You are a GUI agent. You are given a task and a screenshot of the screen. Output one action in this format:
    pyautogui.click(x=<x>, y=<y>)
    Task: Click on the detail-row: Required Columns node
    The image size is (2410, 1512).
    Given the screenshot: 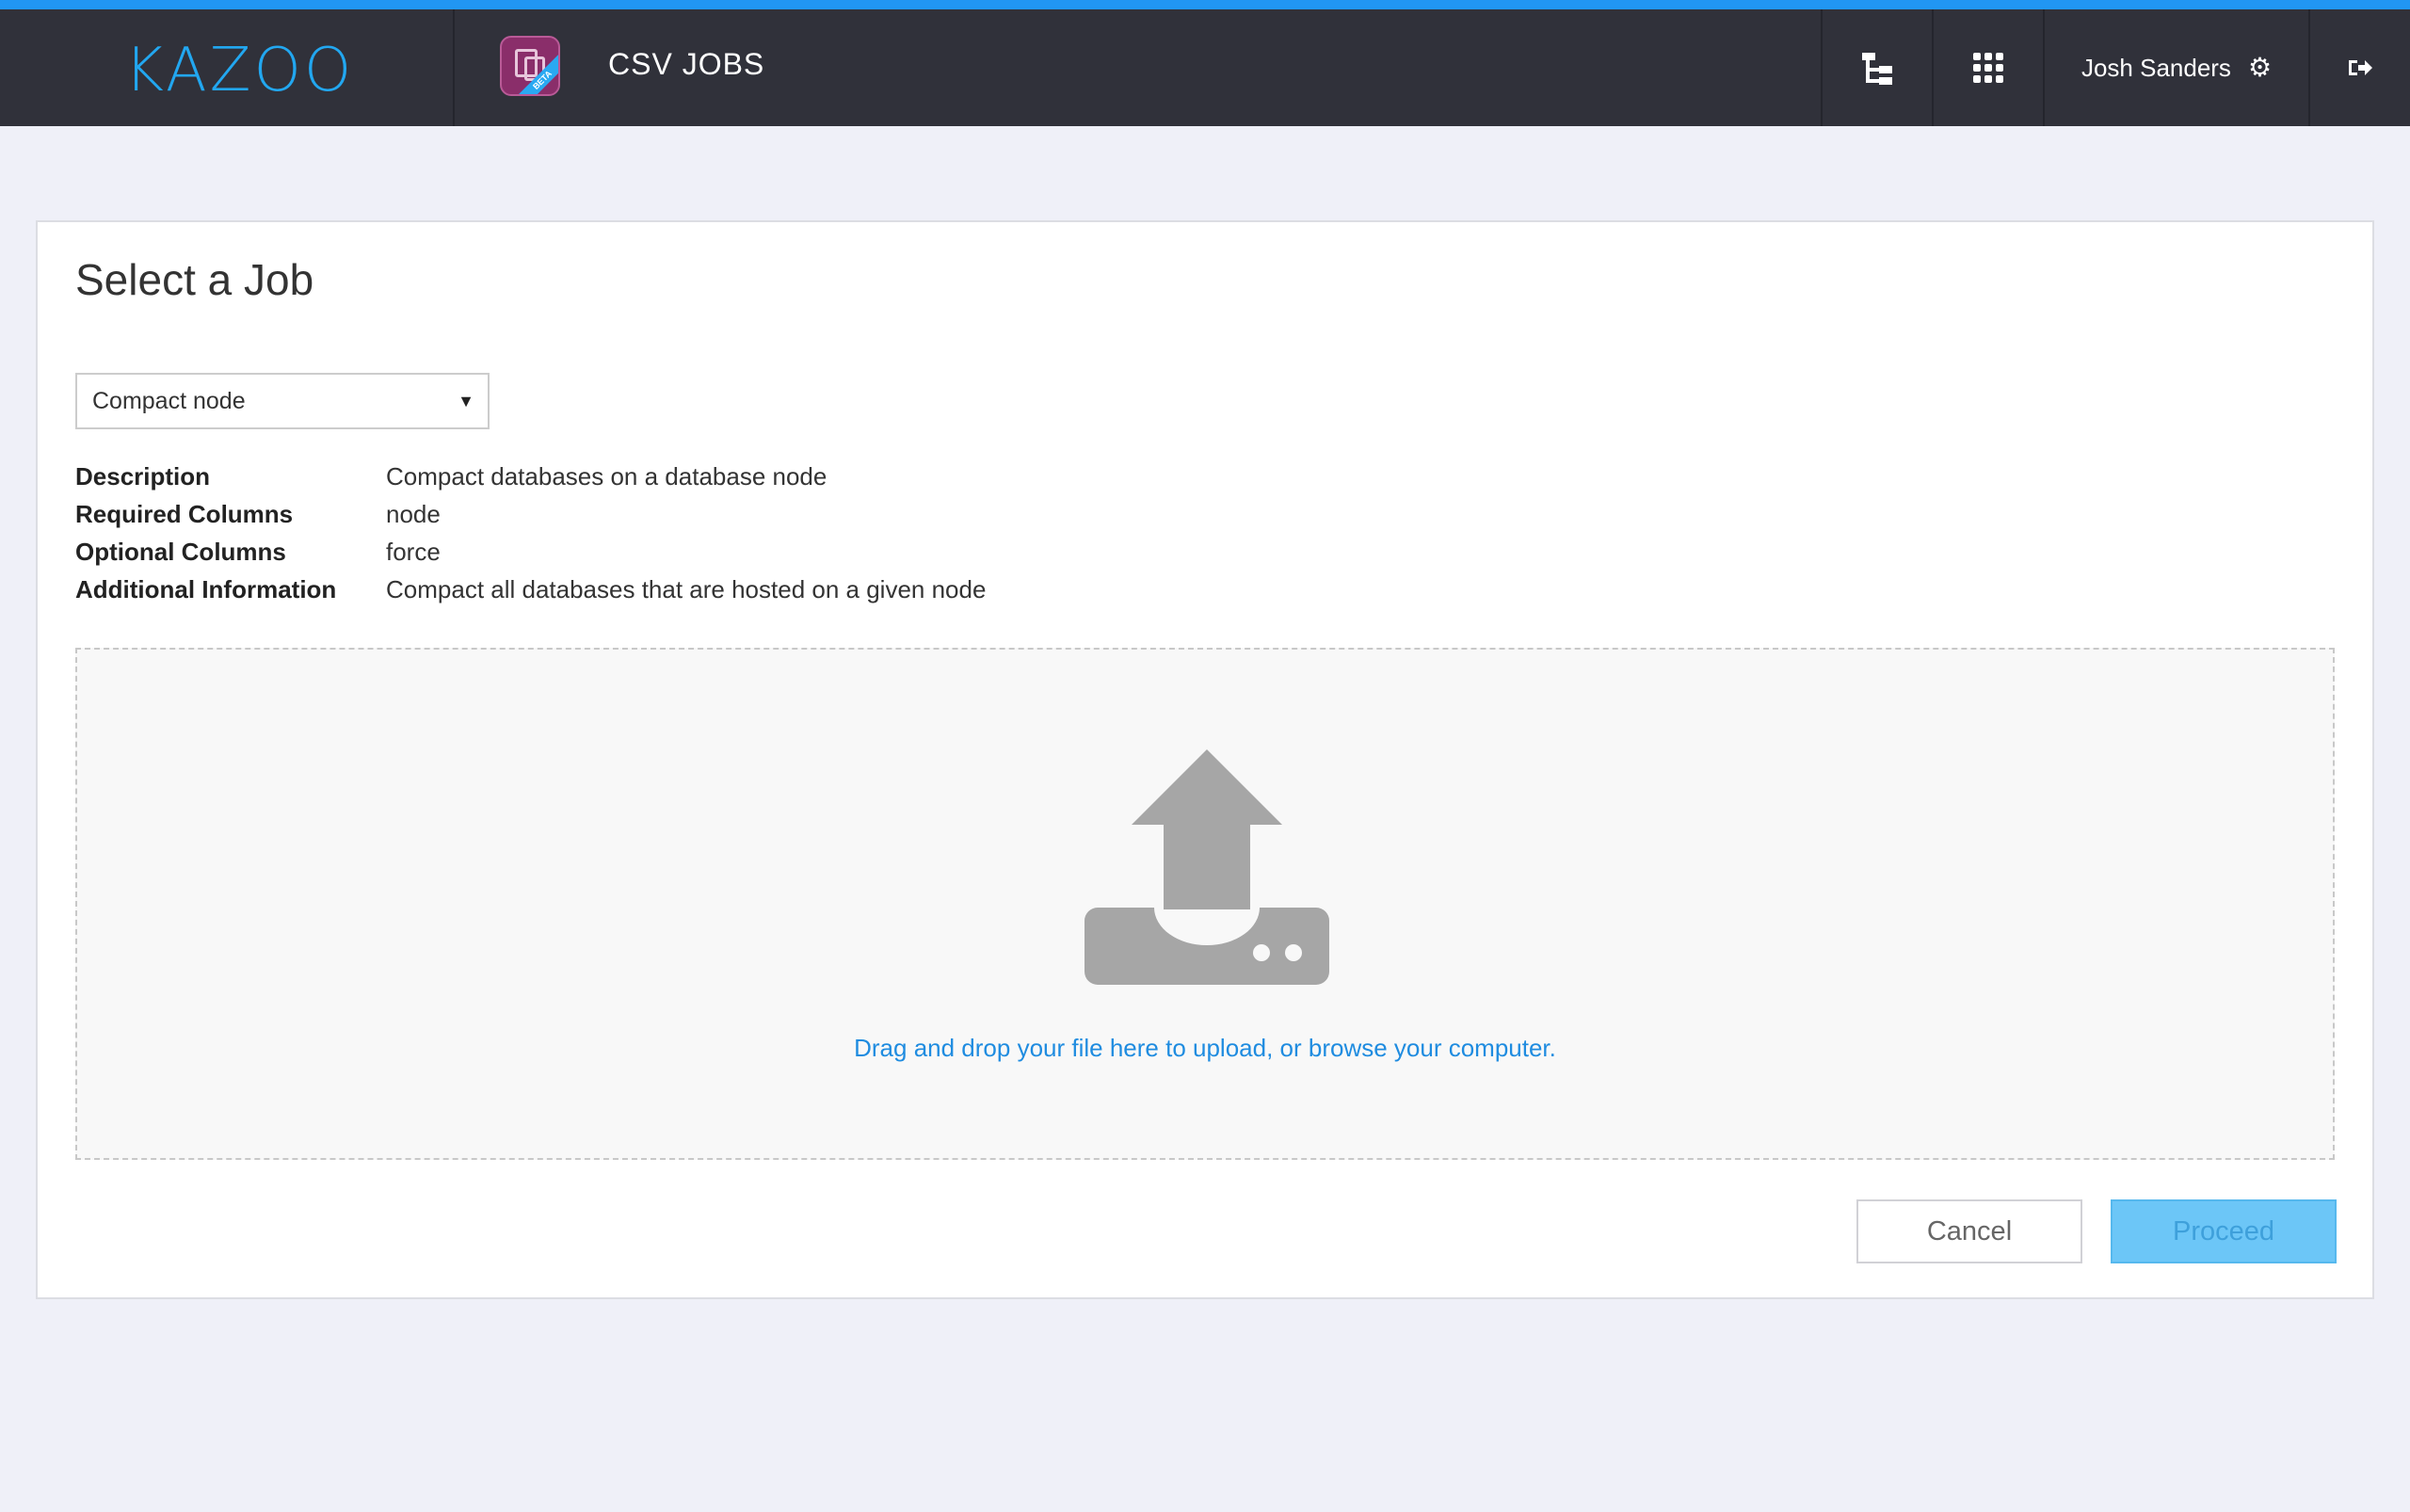 What is the action you would take?
    pyautogui.click(x=530, y=514)
    